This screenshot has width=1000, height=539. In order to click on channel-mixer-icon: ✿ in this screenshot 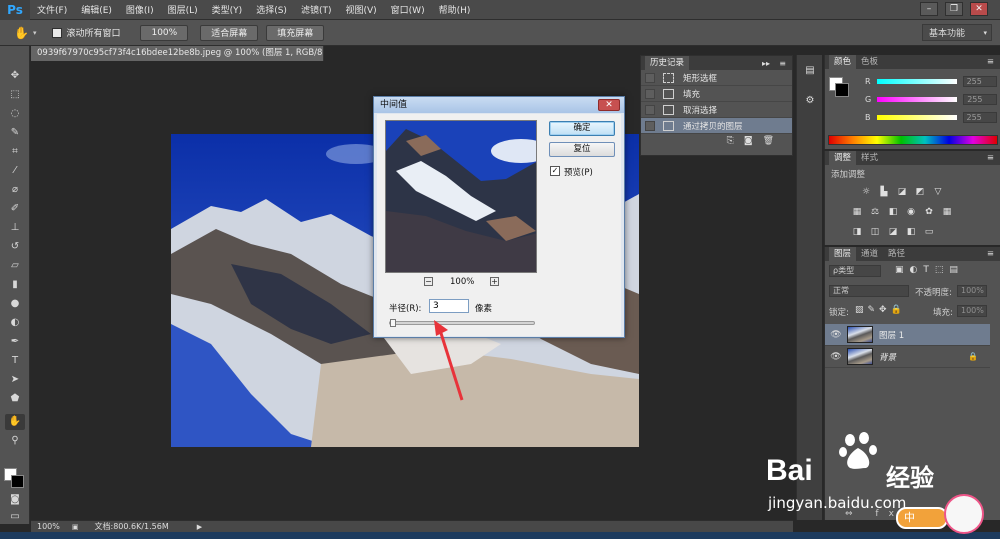, I will do `click(929, 212)`.